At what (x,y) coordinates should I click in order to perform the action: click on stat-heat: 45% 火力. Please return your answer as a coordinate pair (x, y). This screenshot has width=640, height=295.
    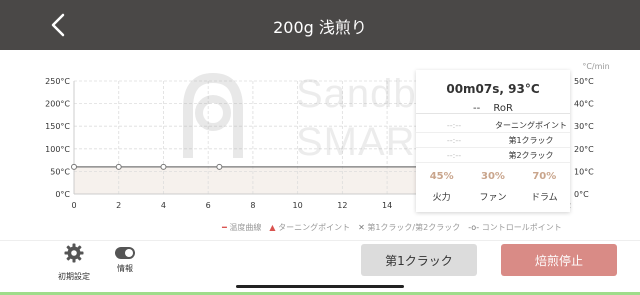
    Looking at the image, I should click on (441, 187).